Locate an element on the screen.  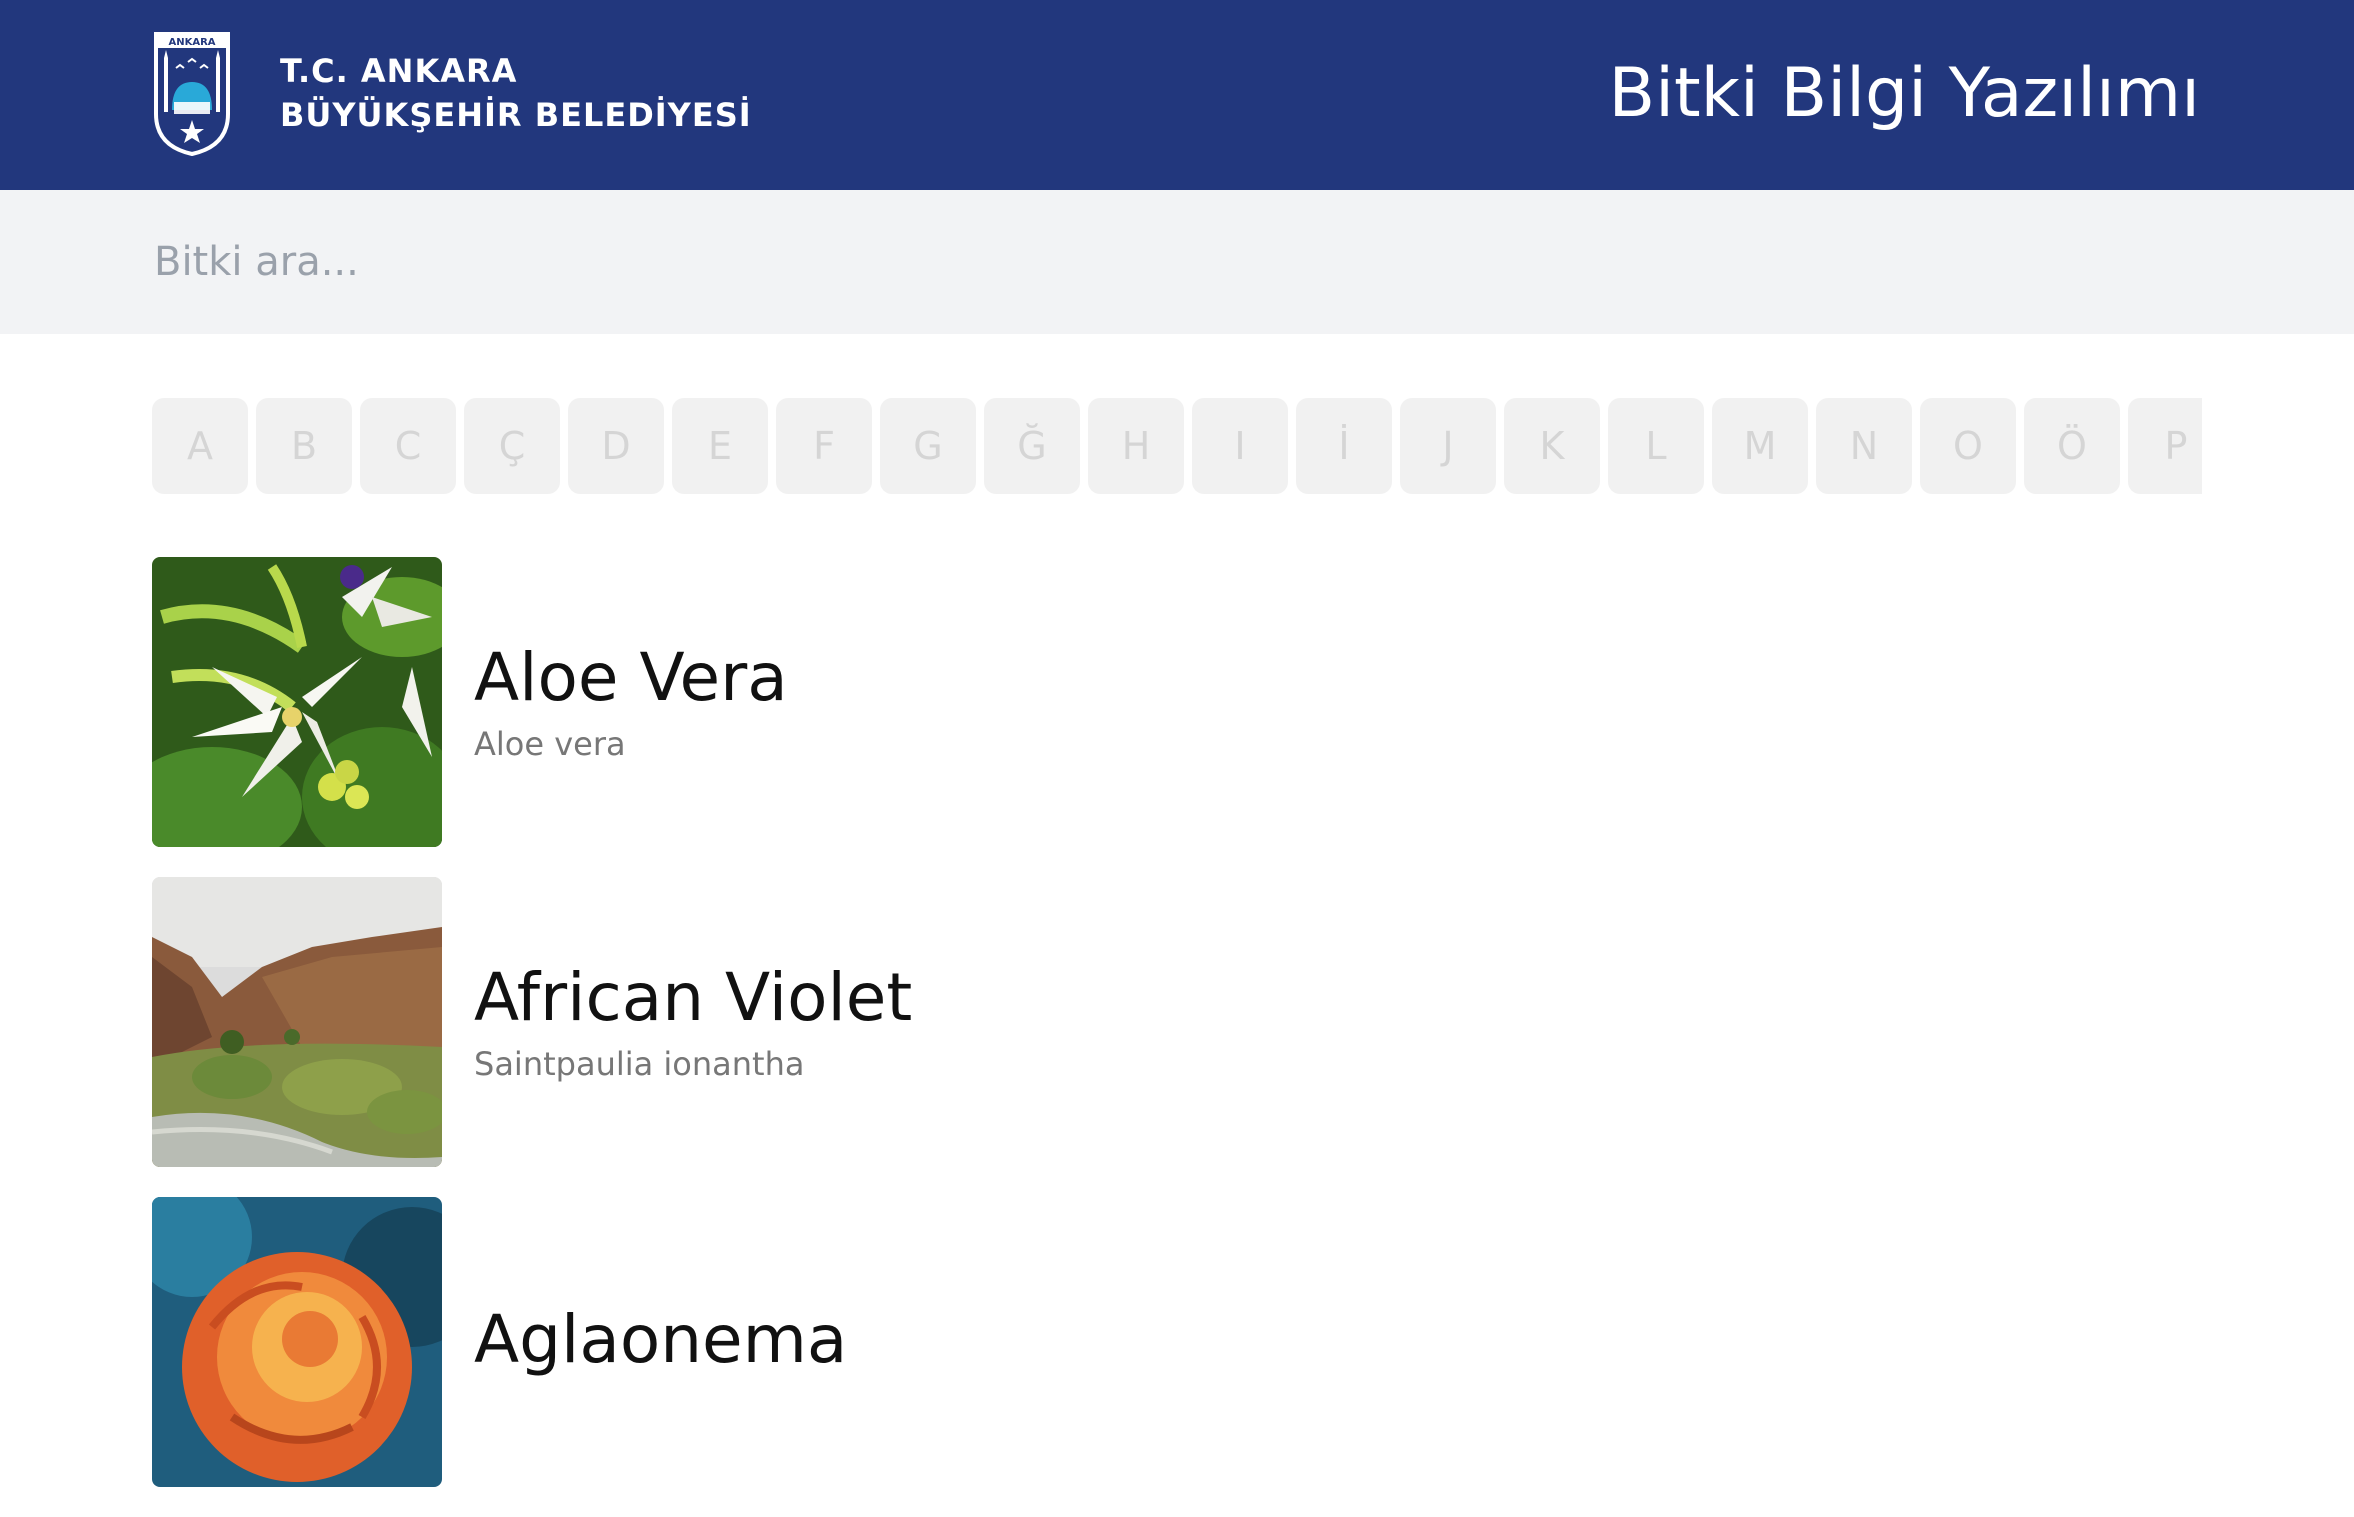
plant-text: Aglaonema is located at coordinates (660, 1342).